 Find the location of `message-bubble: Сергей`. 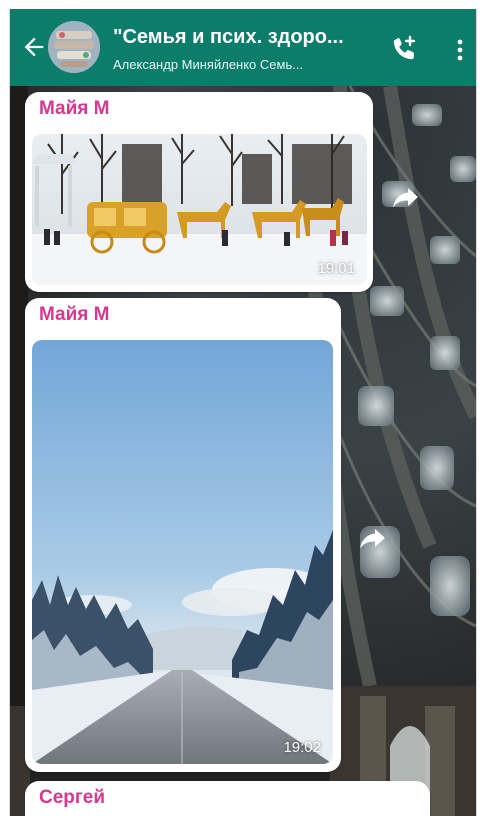

message-bubble: Сергей is located at coordinates (227, 798).